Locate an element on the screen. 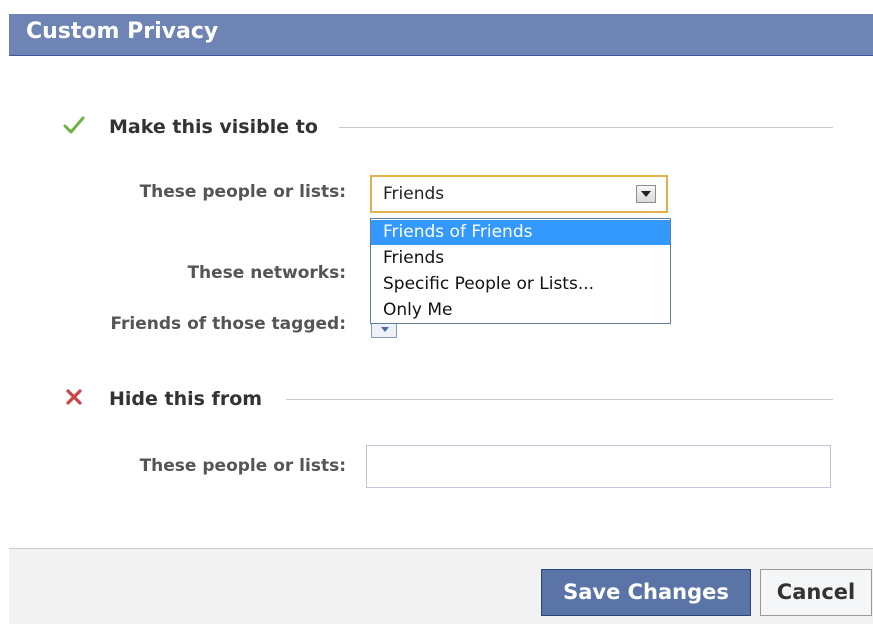  visible-people-selected-value: Friends is located at coordinates (414, 194).